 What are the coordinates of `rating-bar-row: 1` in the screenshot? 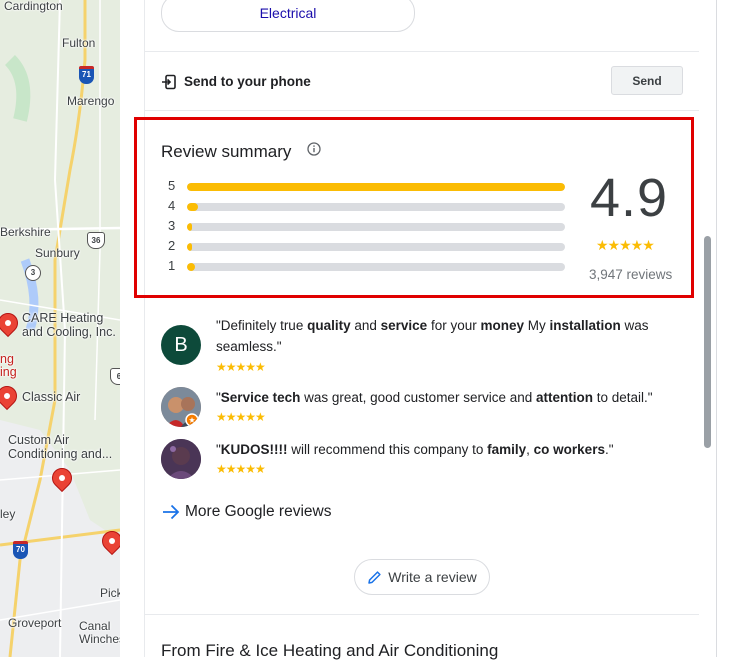 It's located at (368, 266).